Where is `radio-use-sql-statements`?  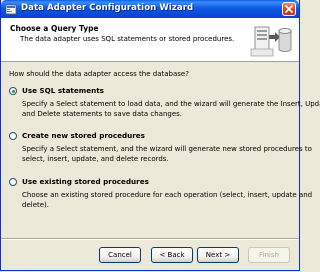
radio-use-sql-statements is located at coordinates (13, 91).